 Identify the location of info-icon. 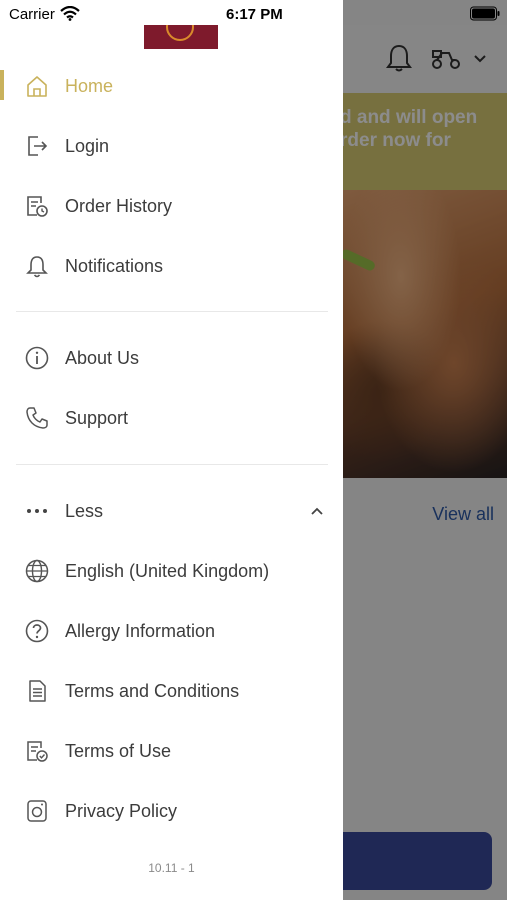
(37, 358).